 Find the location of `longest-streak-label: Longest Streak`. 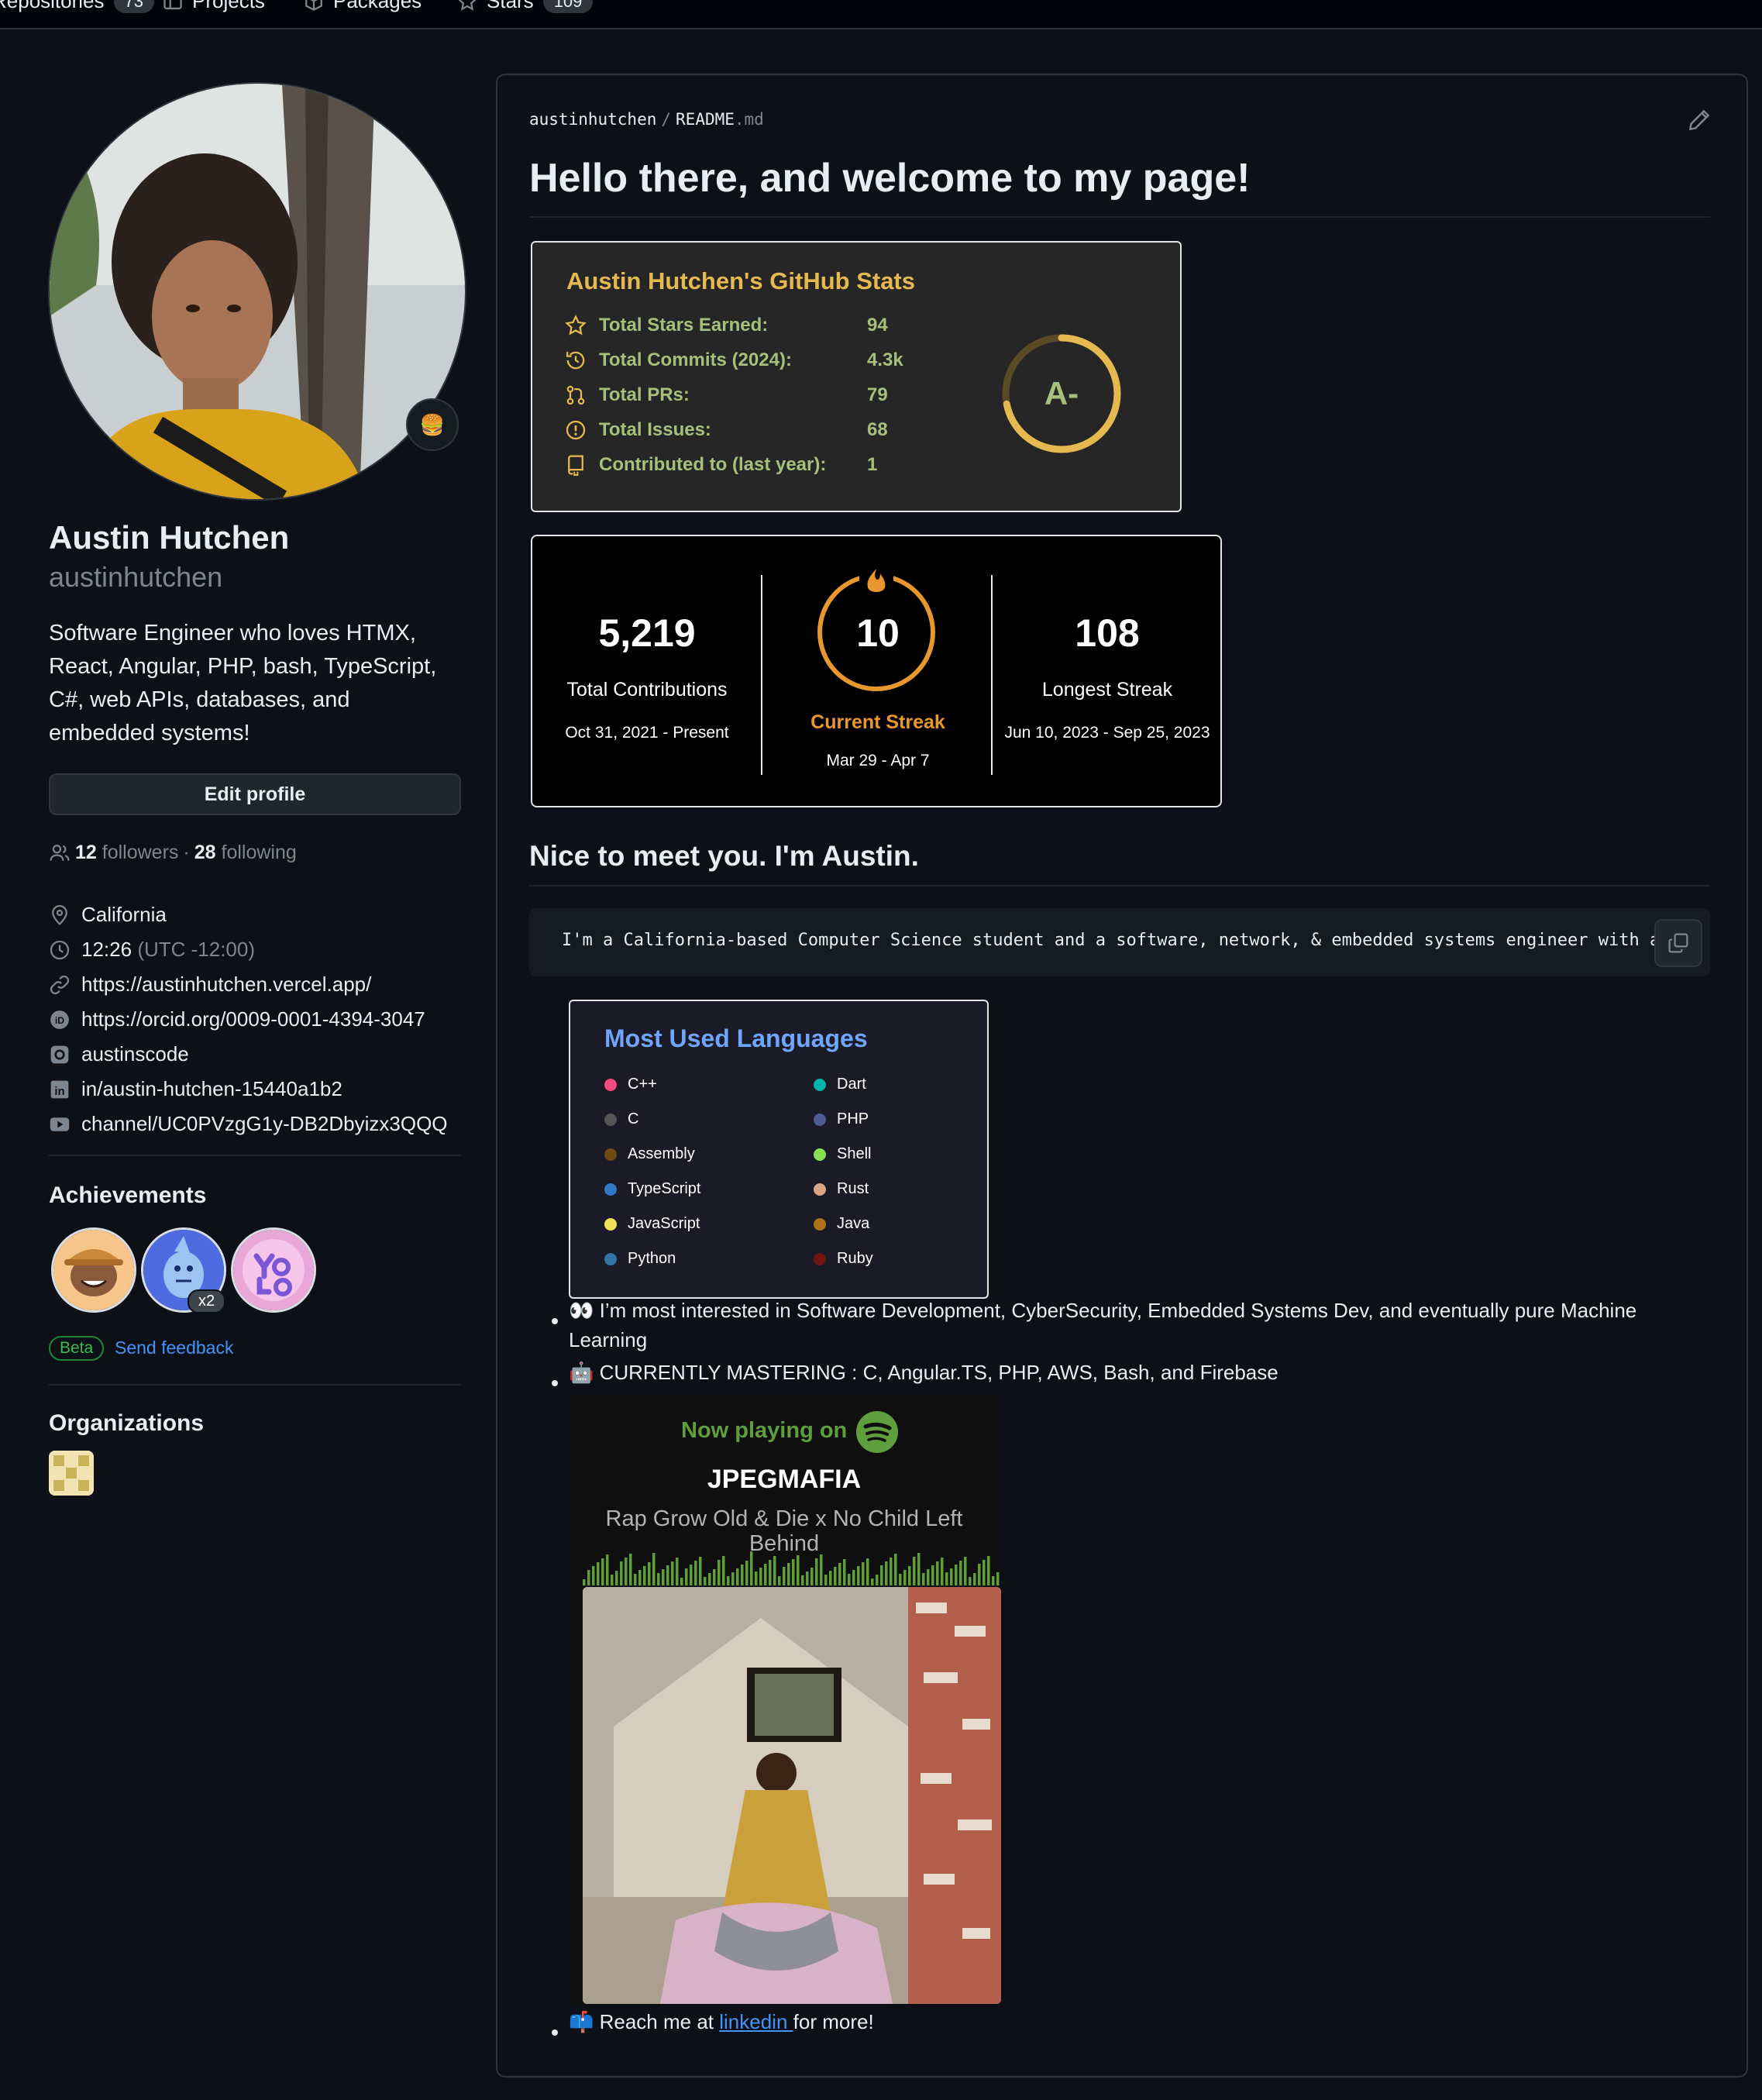

longest-streak-label: Longest Streak is located at coordinates (1107, 690).